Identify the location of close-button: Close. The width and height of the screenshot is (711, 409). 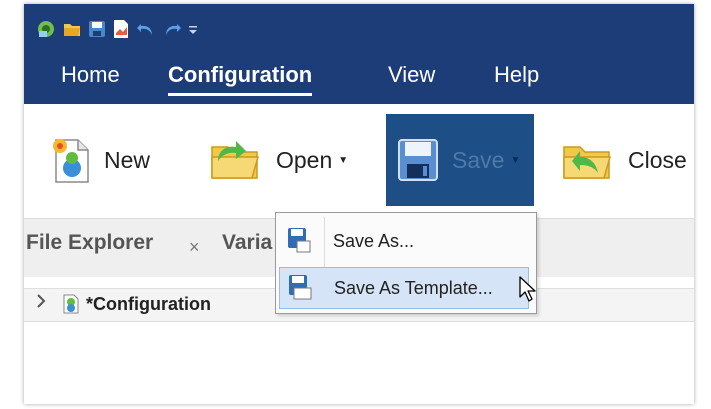
(623, 160).